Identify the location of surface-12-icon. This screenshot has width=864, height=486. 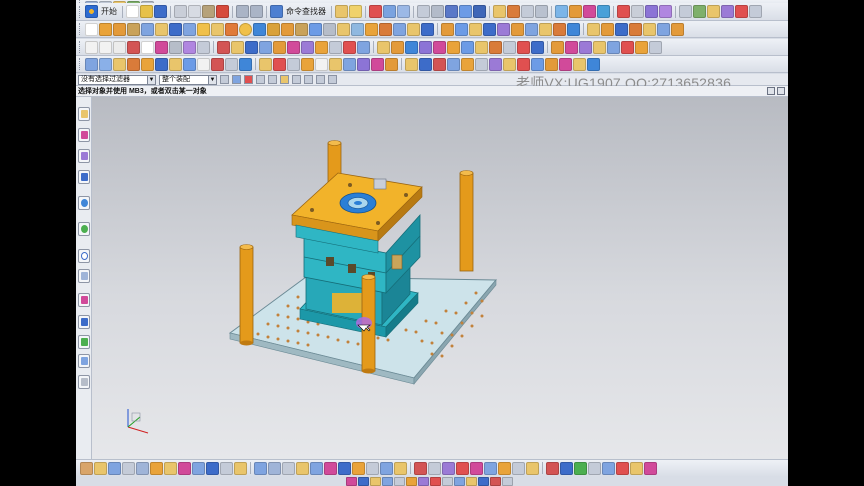
(537, 47).